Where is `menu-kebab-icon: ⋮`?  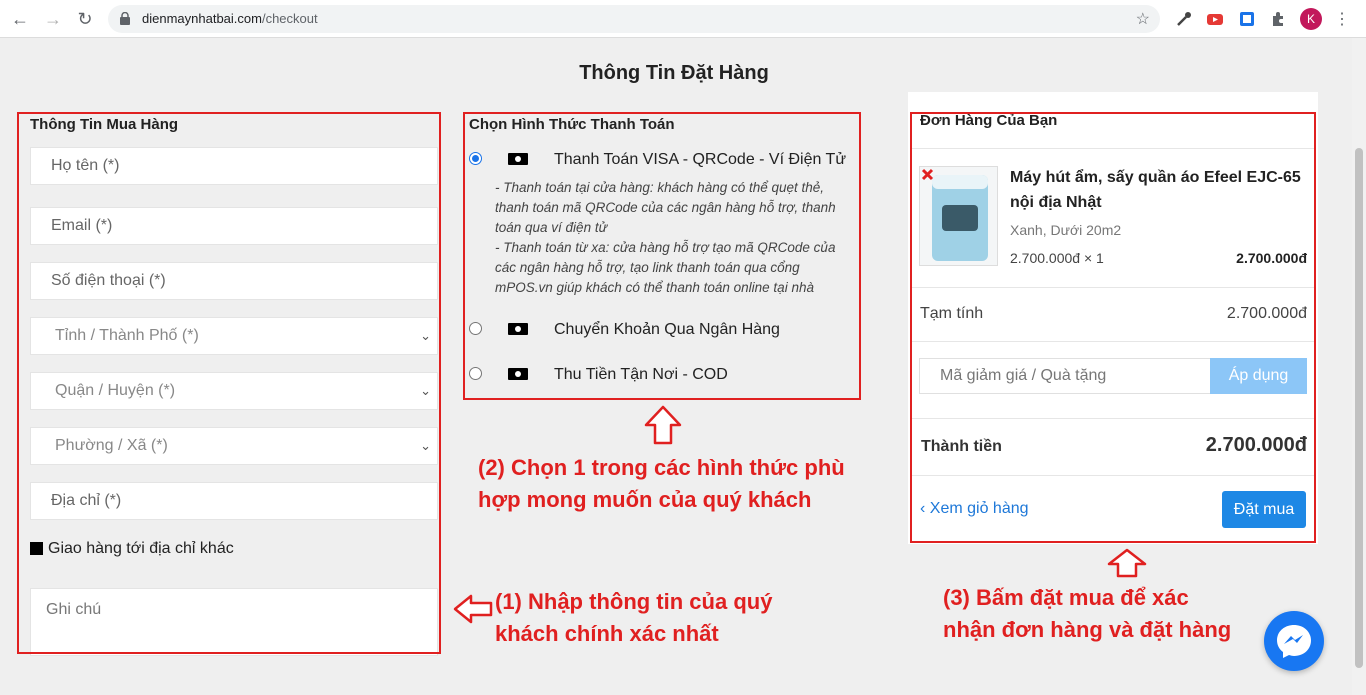
menu-kebab-icon: ⋮ is located at coordinates (1342, 19).